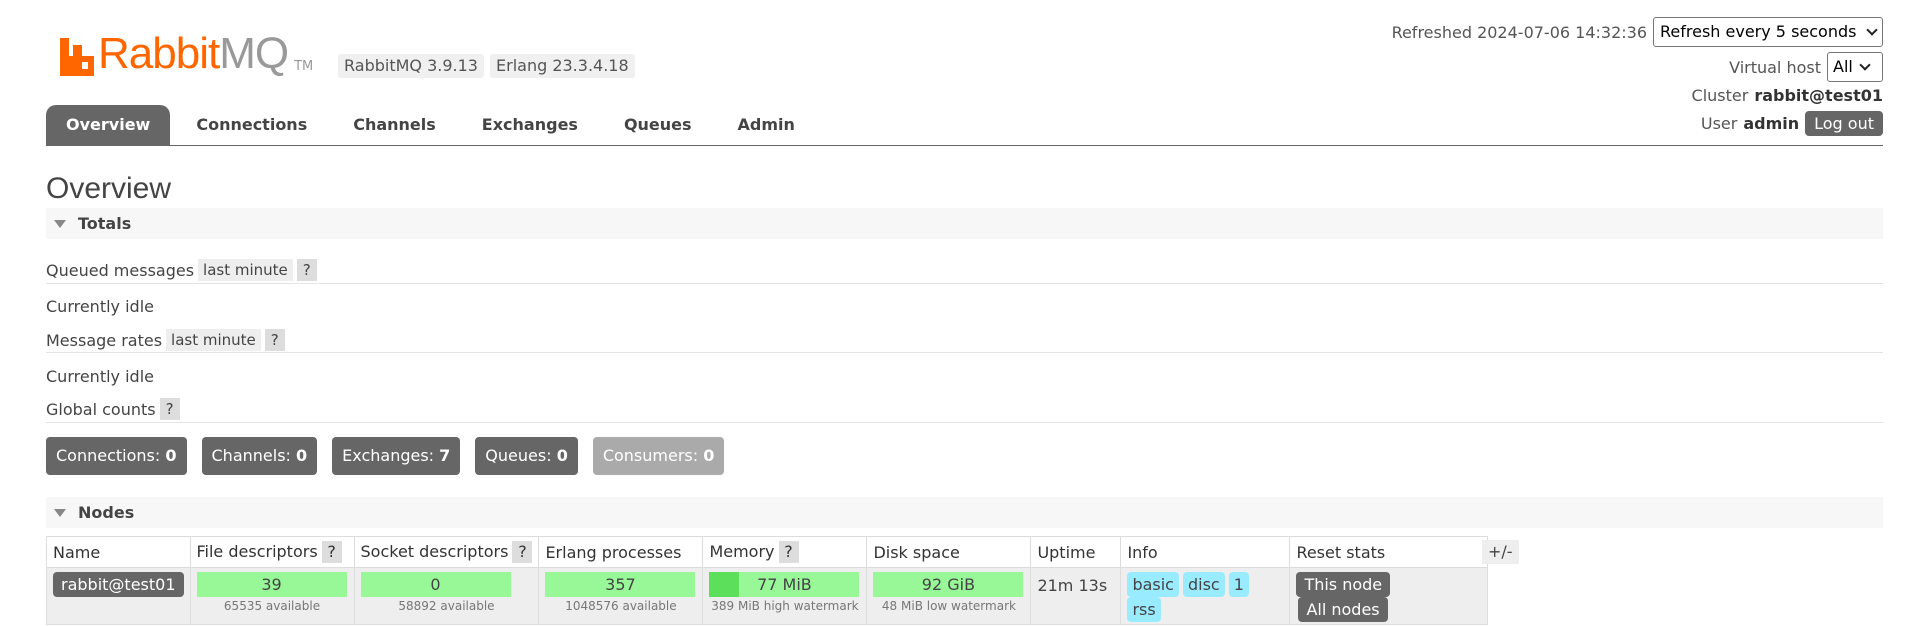 This screenshot has height=626, width=1917. What do you see at coordinates (1076, 596) in the screenshot?
I see `uptime-cell: 21m 13s` at bounding box center [1076, 596].